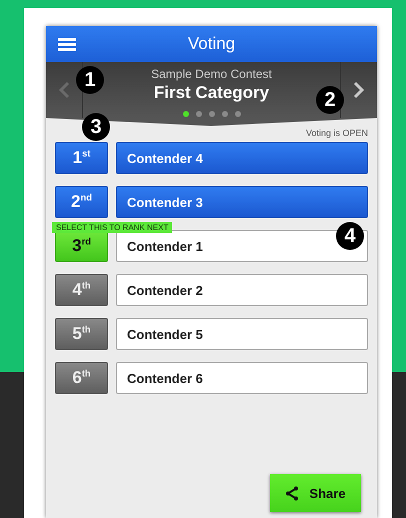 This screenshot has width=406, height=518. What do you see at coordinates (212, 93) in the screenshot?
I see `category-title: First Category` at bounding box center [212, 93].